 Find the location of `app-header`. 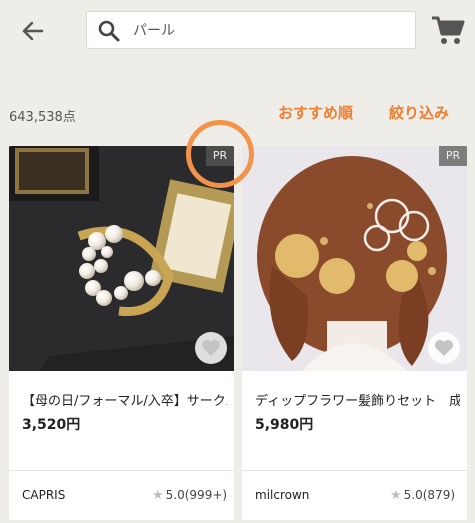

app-header is located at coordinates (237, 31).